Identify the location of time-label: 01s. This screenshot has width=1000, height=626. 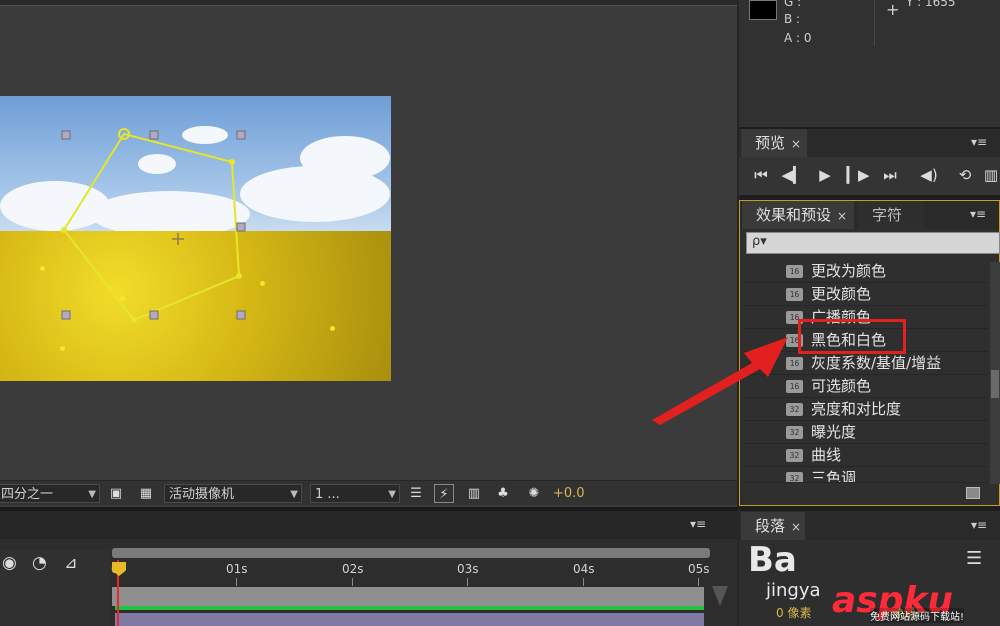
(237, 569).